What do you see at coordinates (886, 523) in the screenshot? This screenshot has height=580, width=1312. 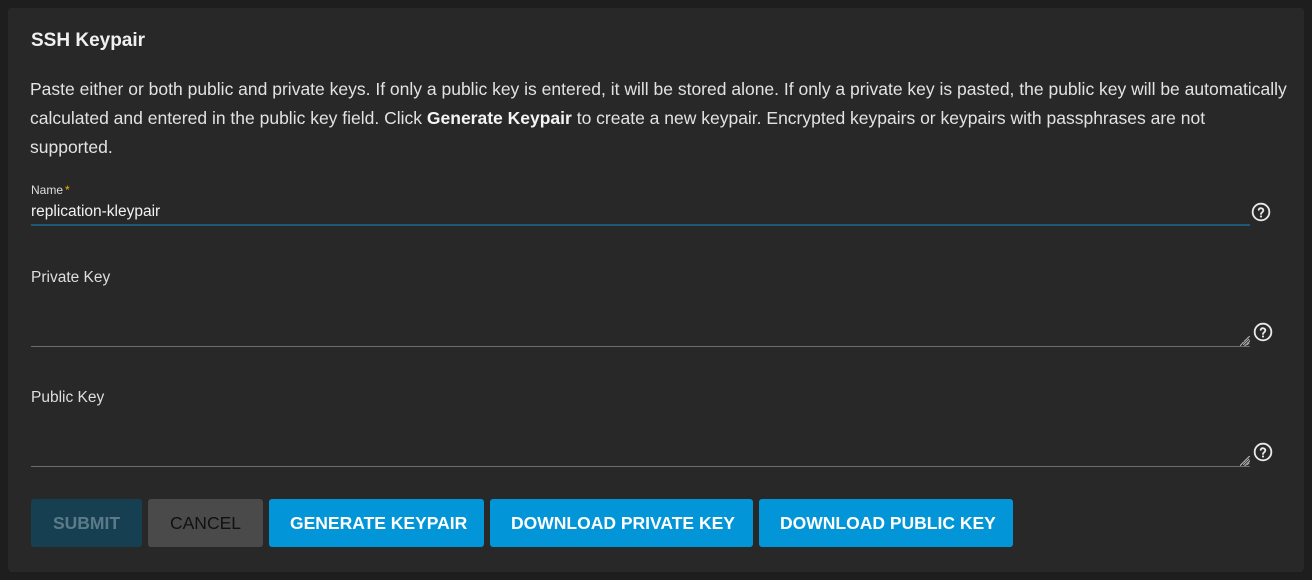 I see `download-public-key-button: Download Public Key` at bounding box center [886, 523].